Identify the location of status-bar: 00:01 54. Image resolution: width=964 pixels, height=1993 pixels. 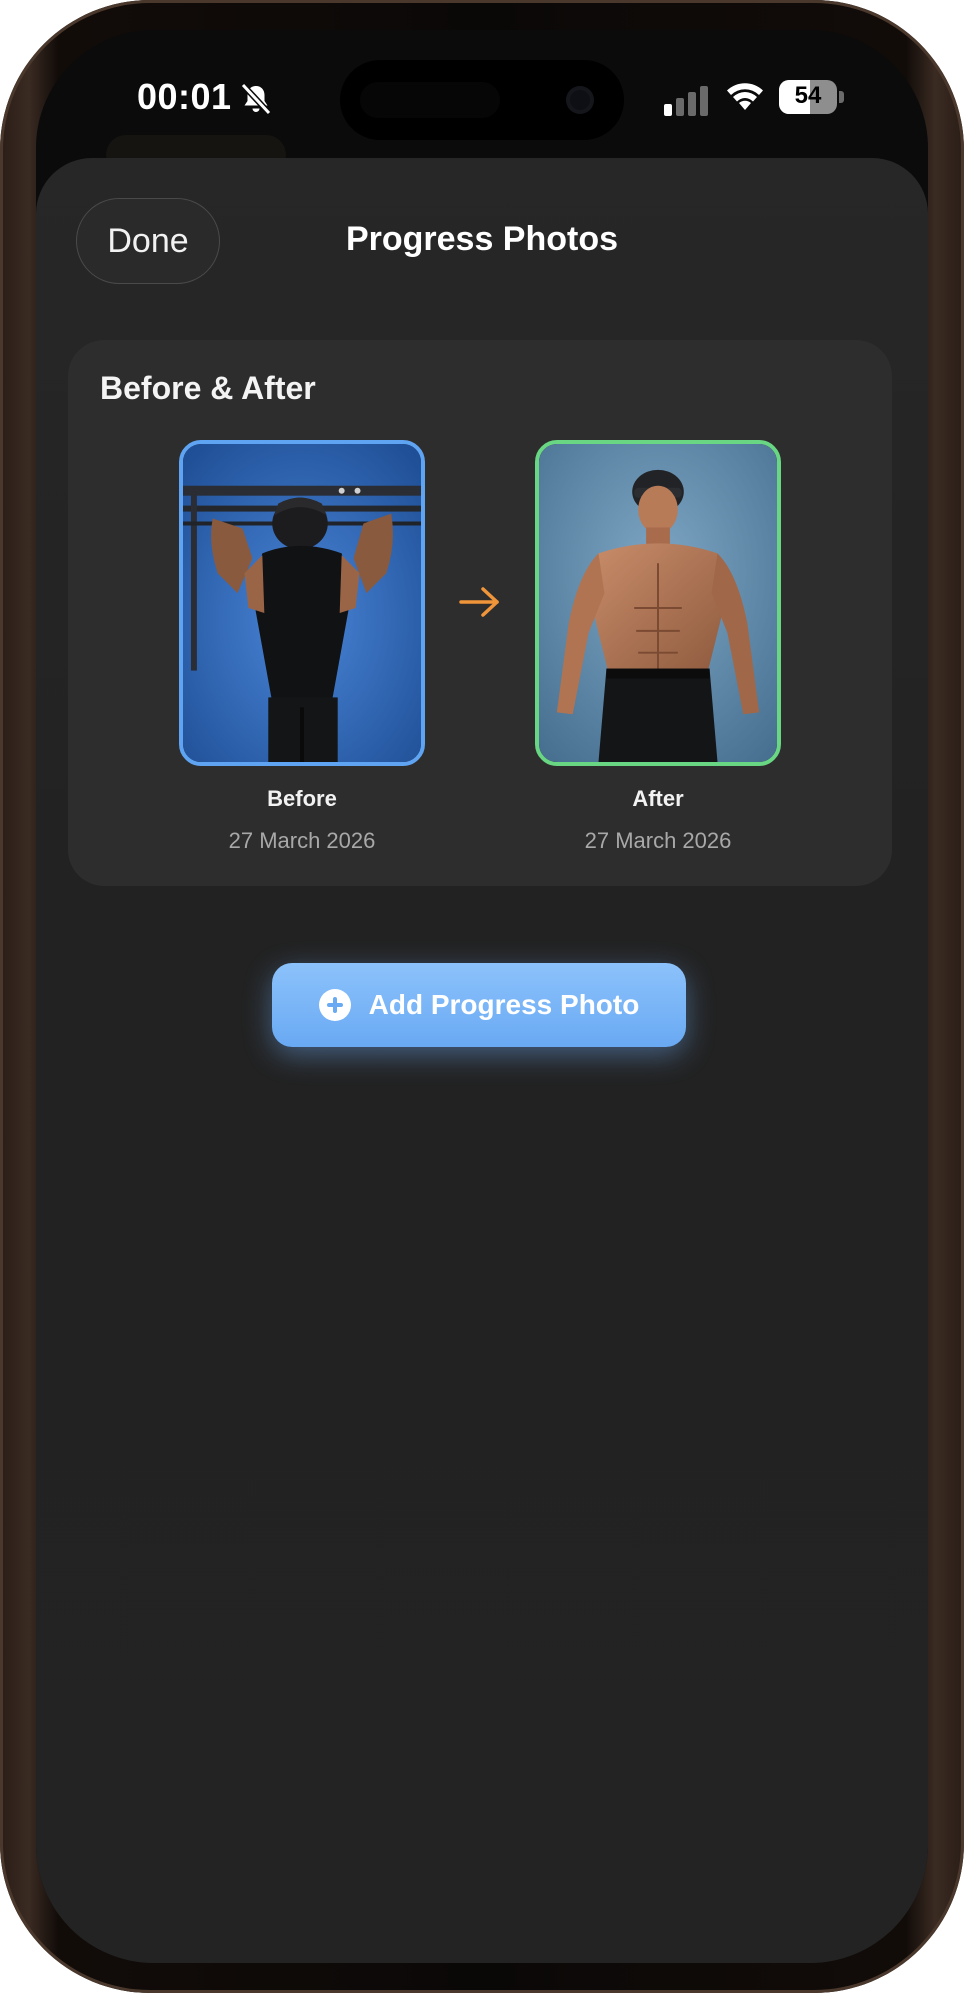
(482, 90).